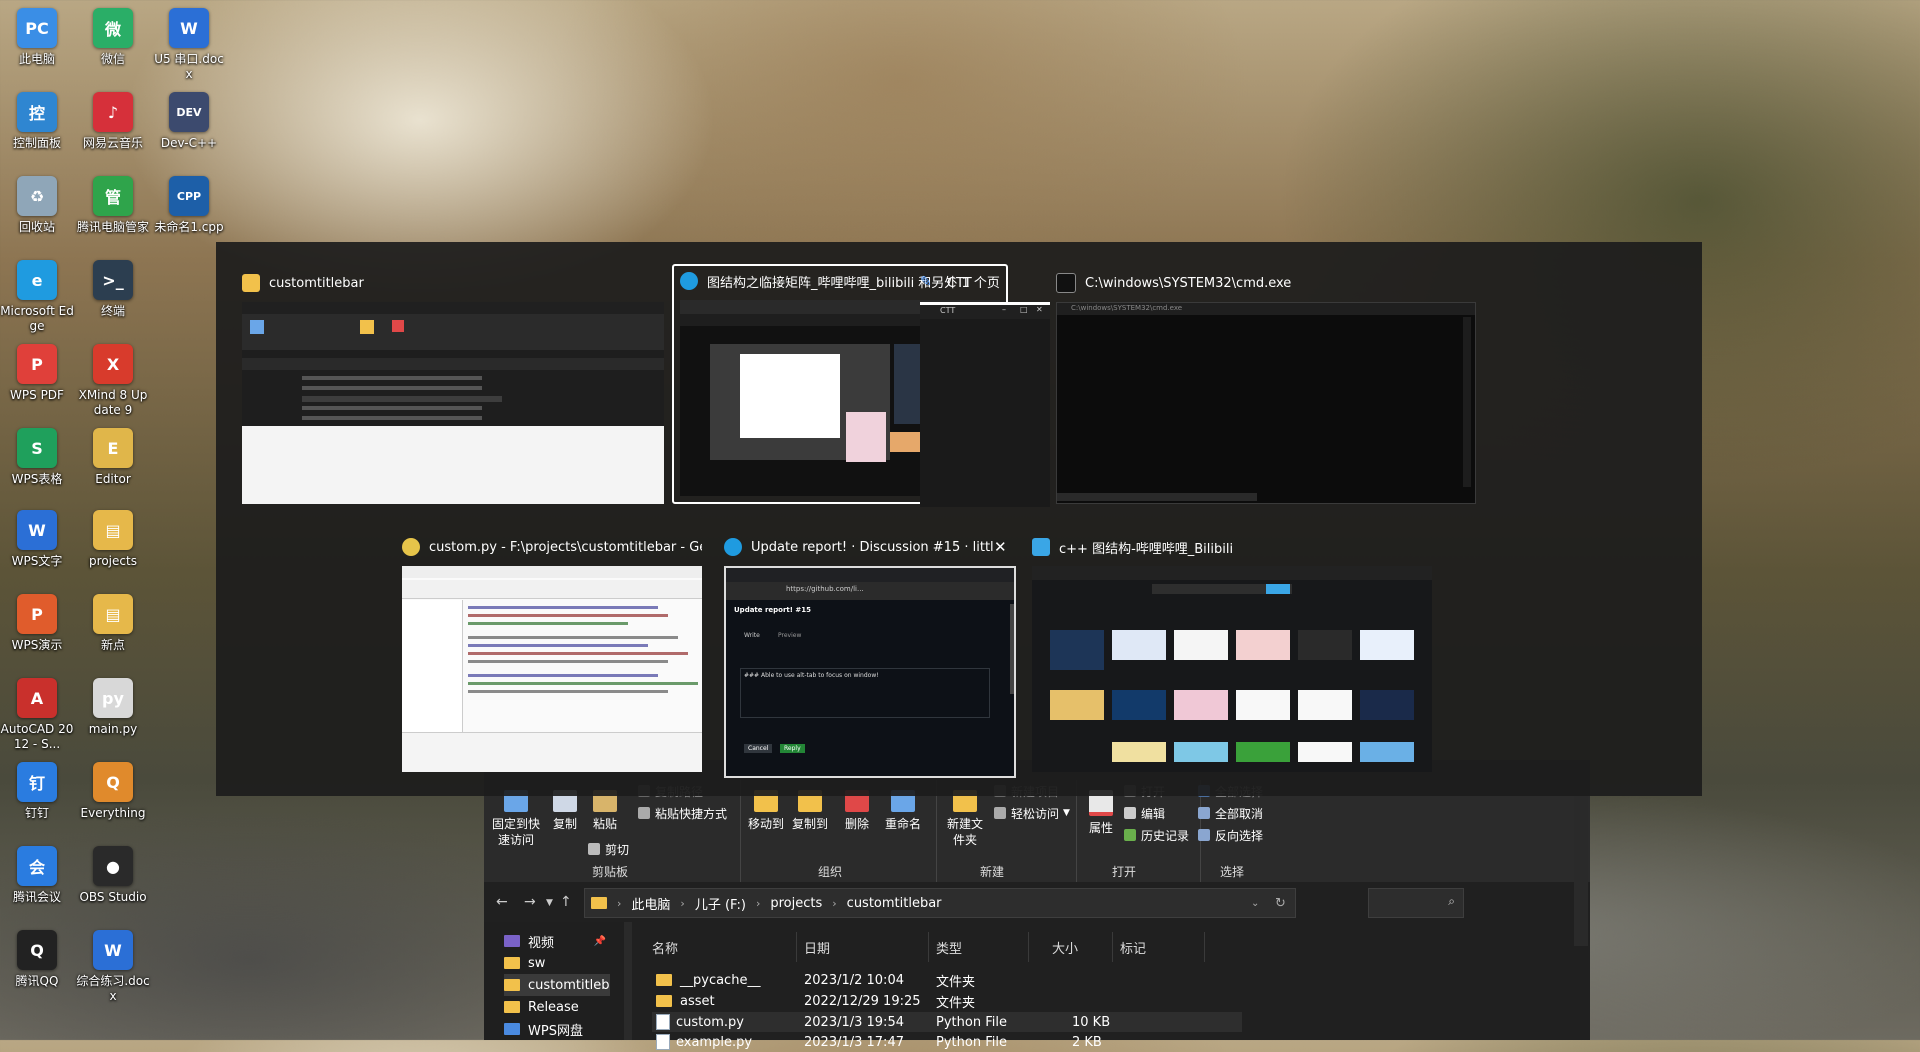  I want to click on search-input: ⌕, so click(1416, 903).